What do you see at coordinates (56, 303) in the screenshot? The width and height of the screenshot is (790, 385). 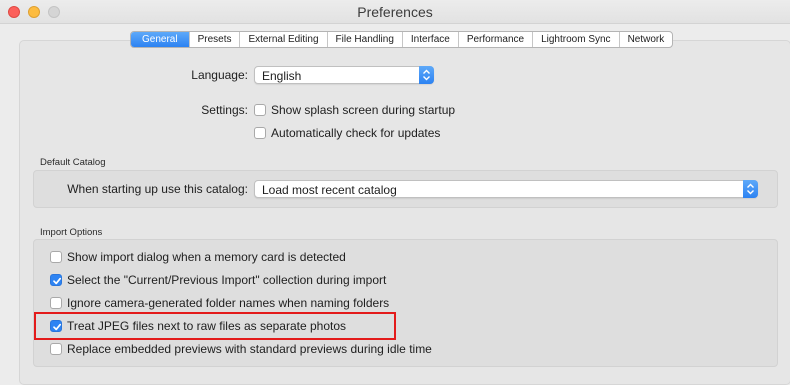 I see `ignore-folder-names-checkbox` at bounding box center [56, 303].